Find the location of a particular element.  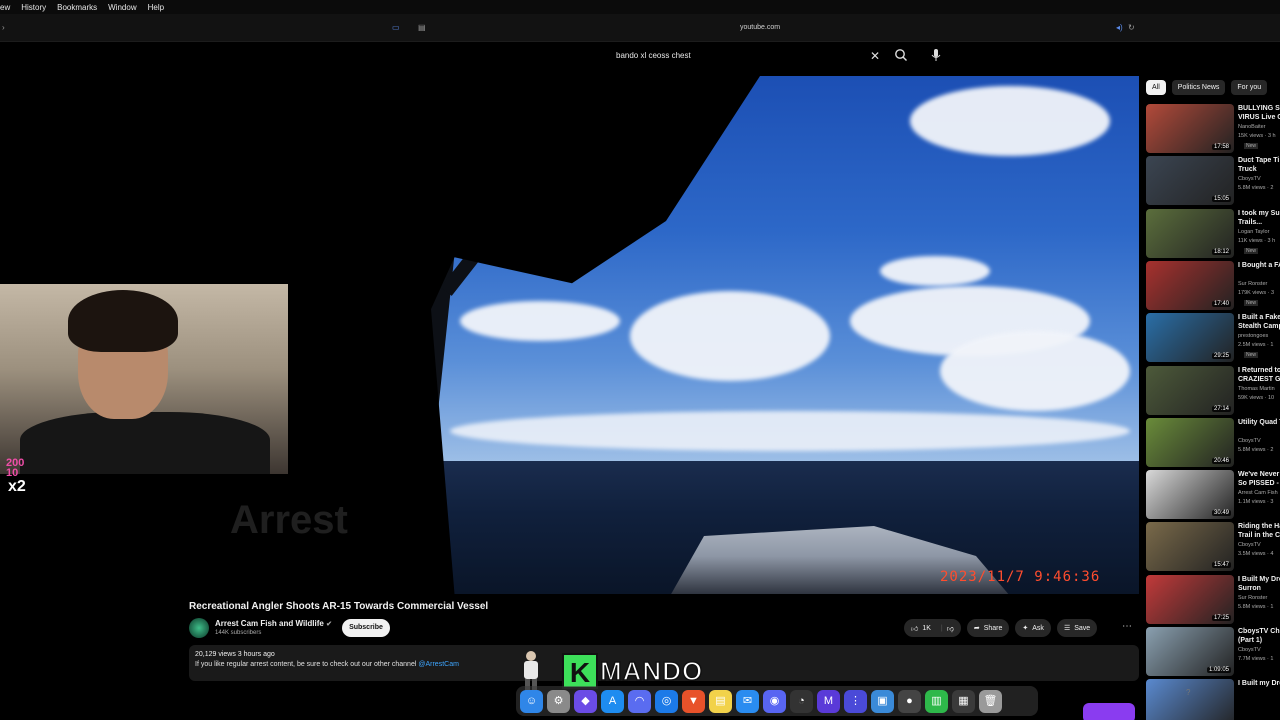

chip-politics-news: Politics News is located at coordinates (1198, 87).